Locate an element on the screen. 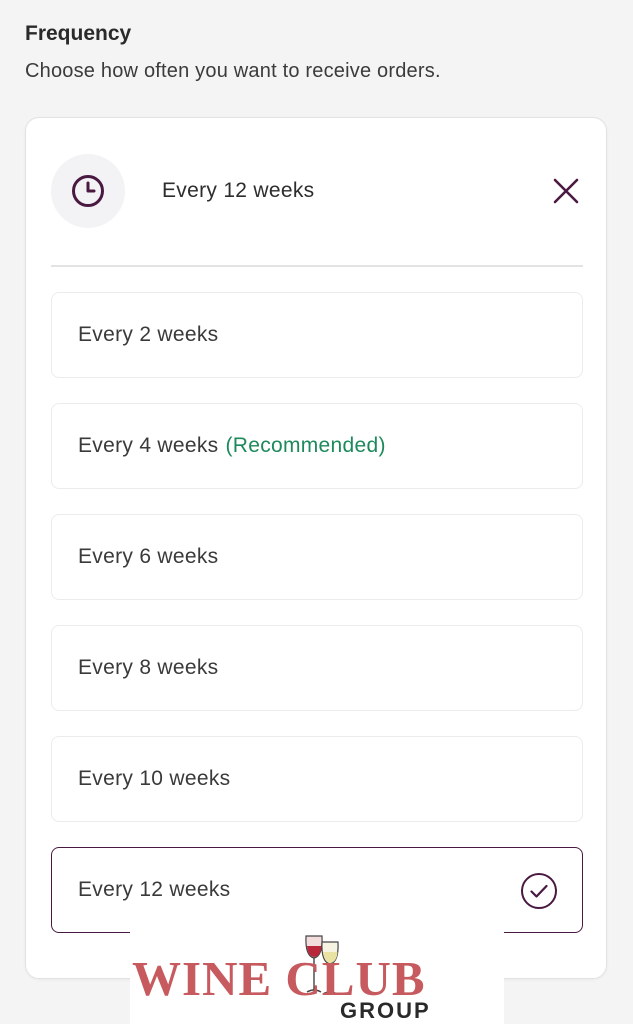 The height and width of the screenshot is (1024, 633). check-circle-icon is located at coordinates (539, 891).